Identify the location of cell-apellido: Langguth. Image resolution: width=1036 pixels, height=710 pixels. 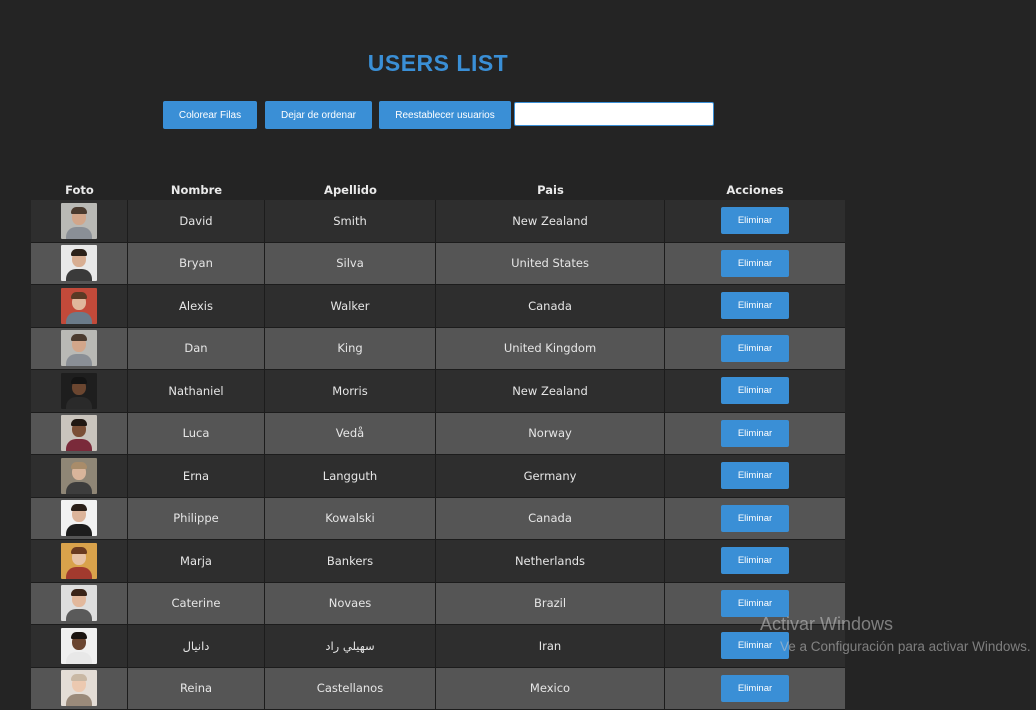
(350, 476).